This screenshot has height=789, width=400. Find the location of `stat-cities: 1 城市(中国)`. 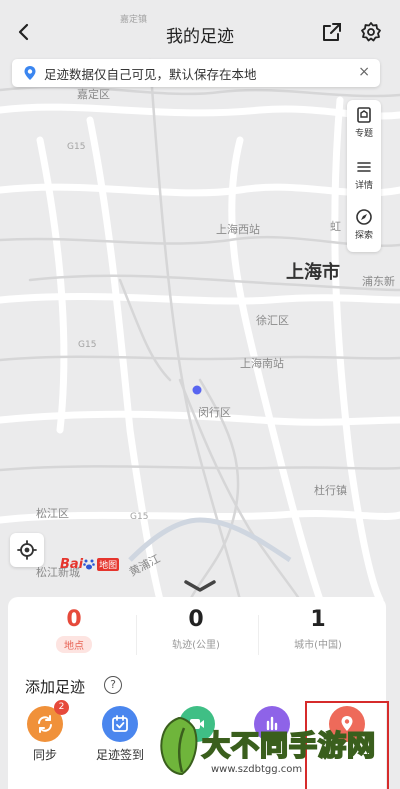

stat-cities: 1 城市(中国) is located at coordinates (318, 629).